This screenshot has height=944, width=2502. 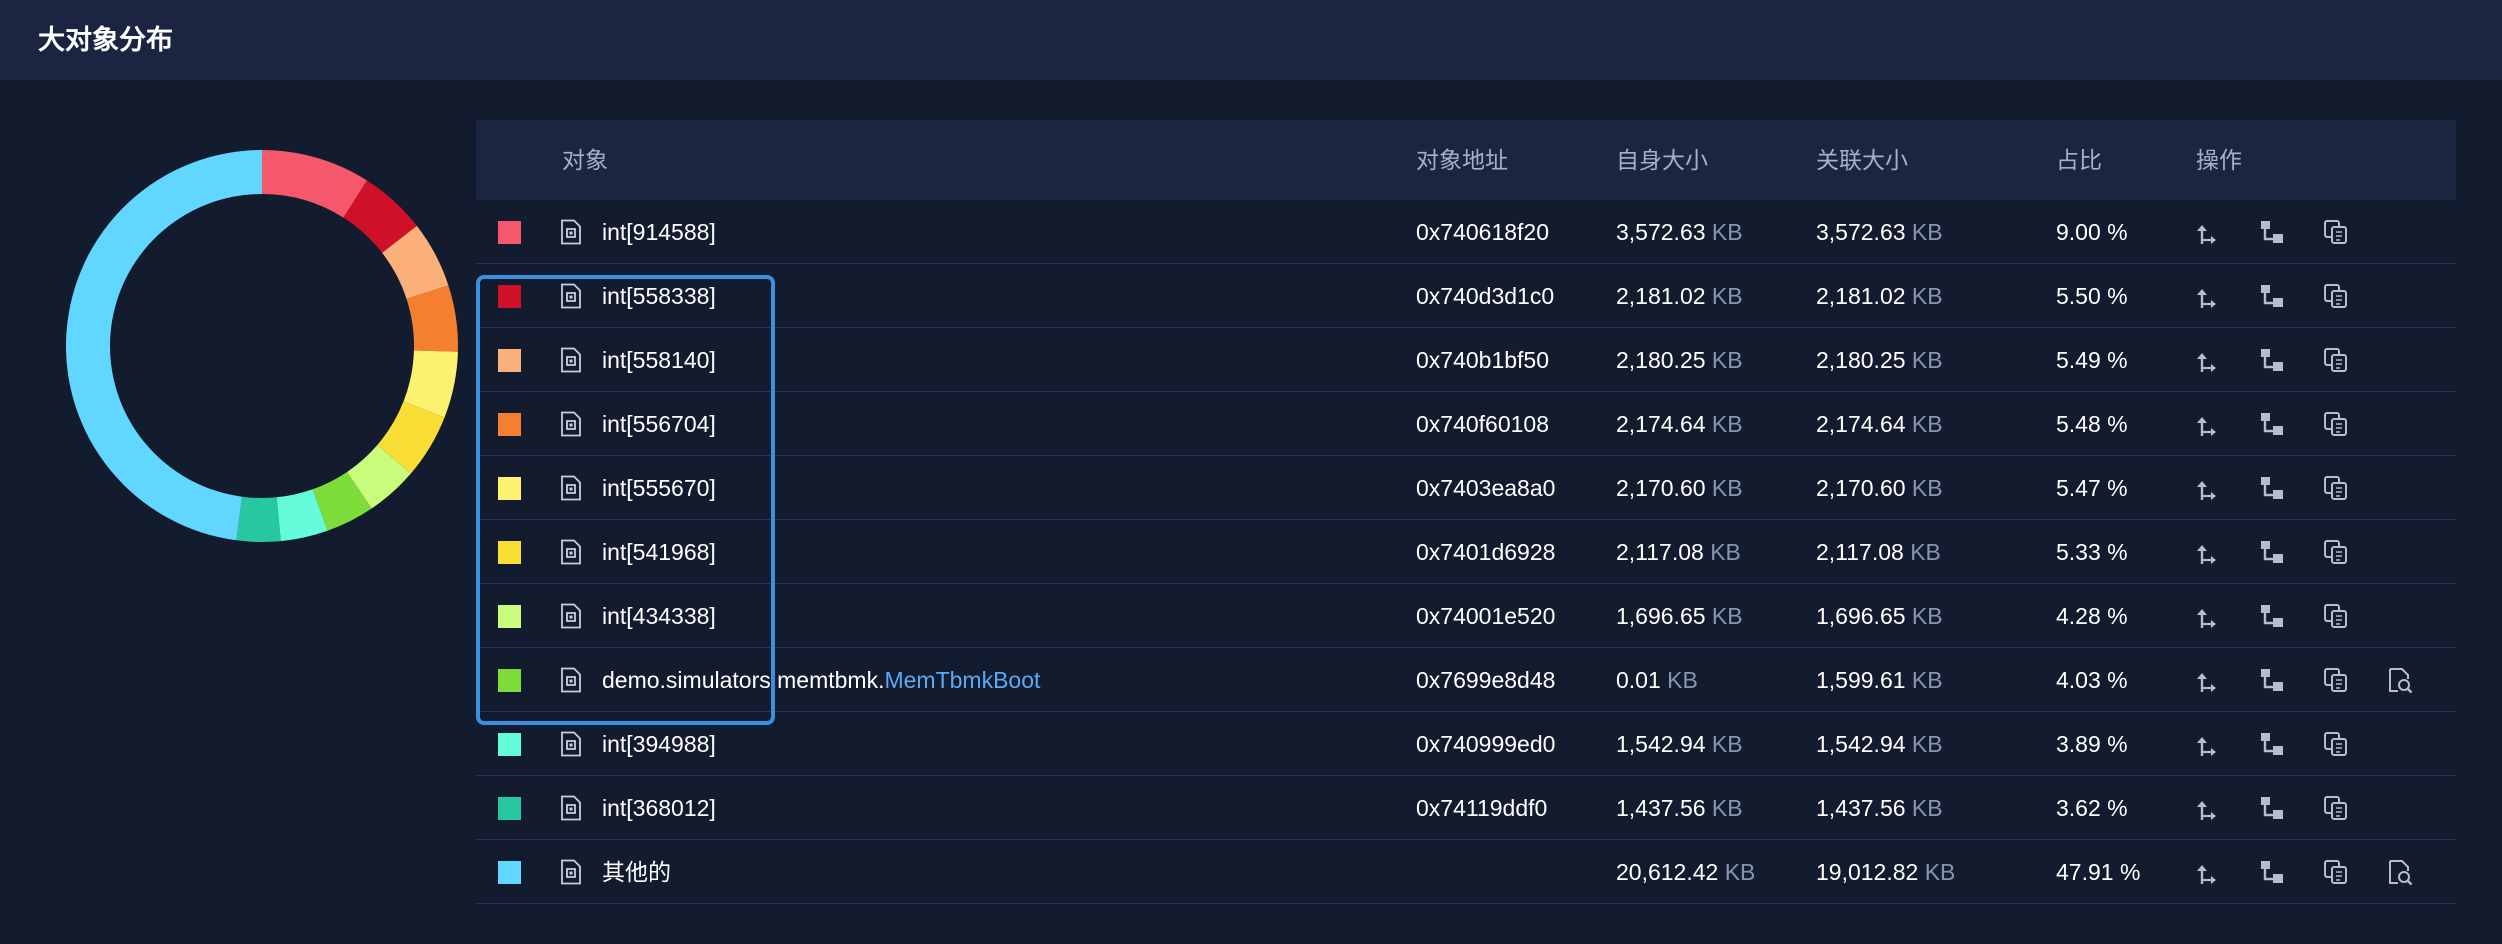 What do you see at coordinates (1879, 808) in the screenshot?
I see `retained-size: 1,437.56 KB` at bounding box center [1879, 808].